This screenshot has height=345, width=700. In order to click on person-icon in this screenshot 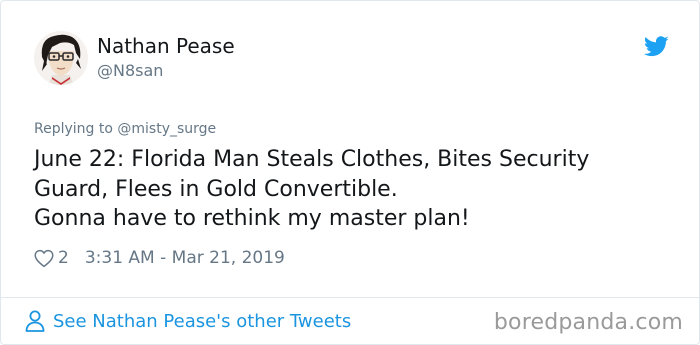, I will do `click(35, 321)`.